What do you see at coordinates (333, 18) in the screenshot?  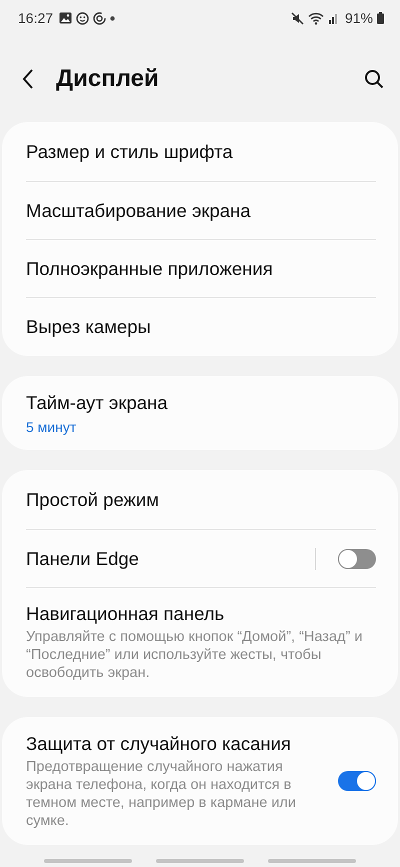 I see `signal-icon` at bounding box center [333, 18].